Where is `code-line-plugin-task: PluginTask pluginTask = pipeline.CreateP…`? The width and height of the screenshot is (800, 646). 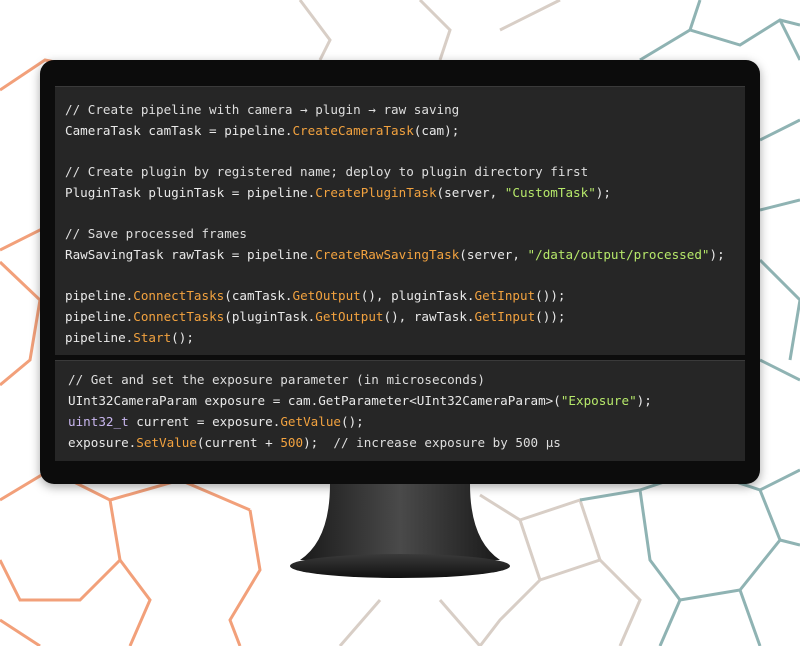 code-line-plugin-task: PluginTask pluginTask = pipeline.CreateP… is located at coordinates (338, 193).